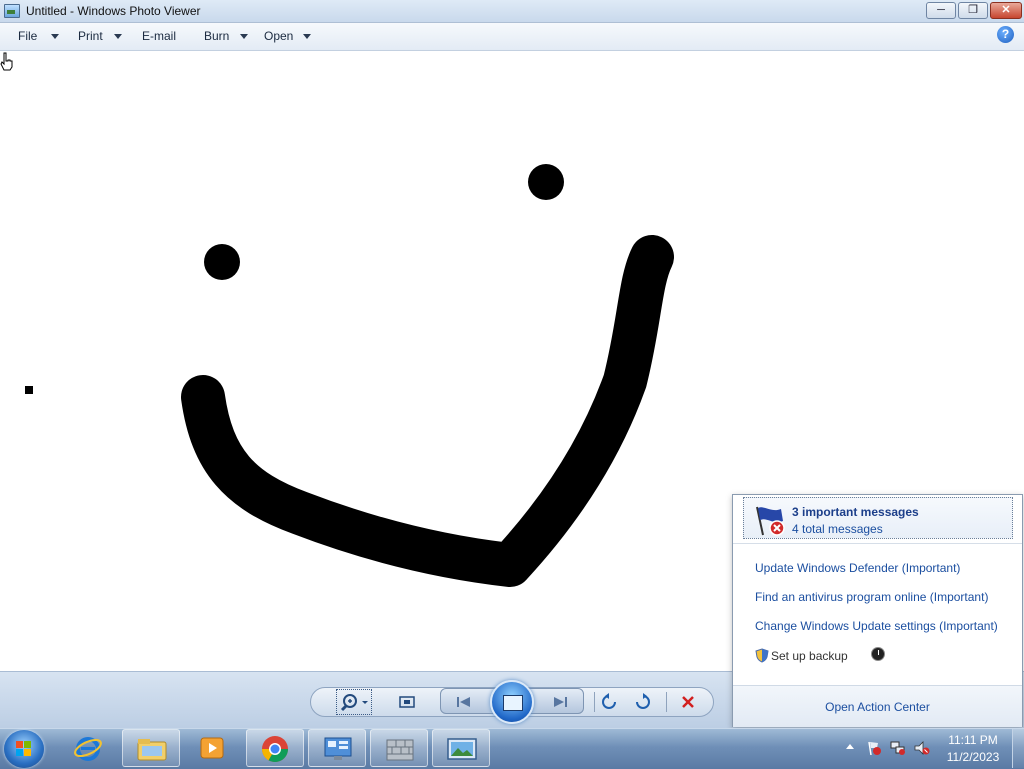  I want to click on update-defender-link: Update Windows Defender (Important), so click(857, 568).